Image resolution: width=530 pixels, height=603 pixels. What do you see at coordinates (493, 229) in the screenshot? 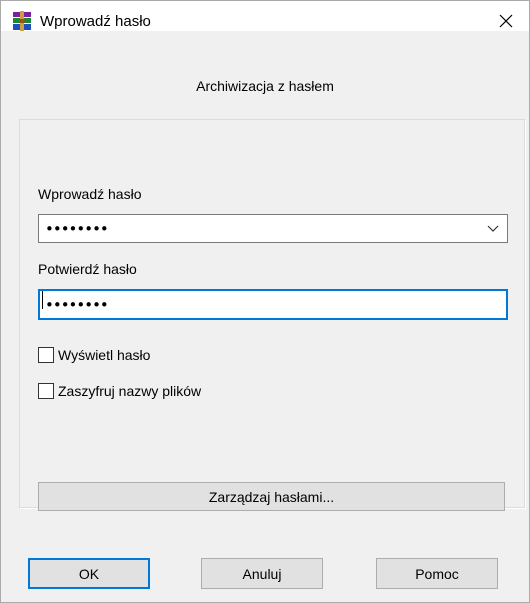
I see `chevron-down-icon` at bounding box center [493, 229].